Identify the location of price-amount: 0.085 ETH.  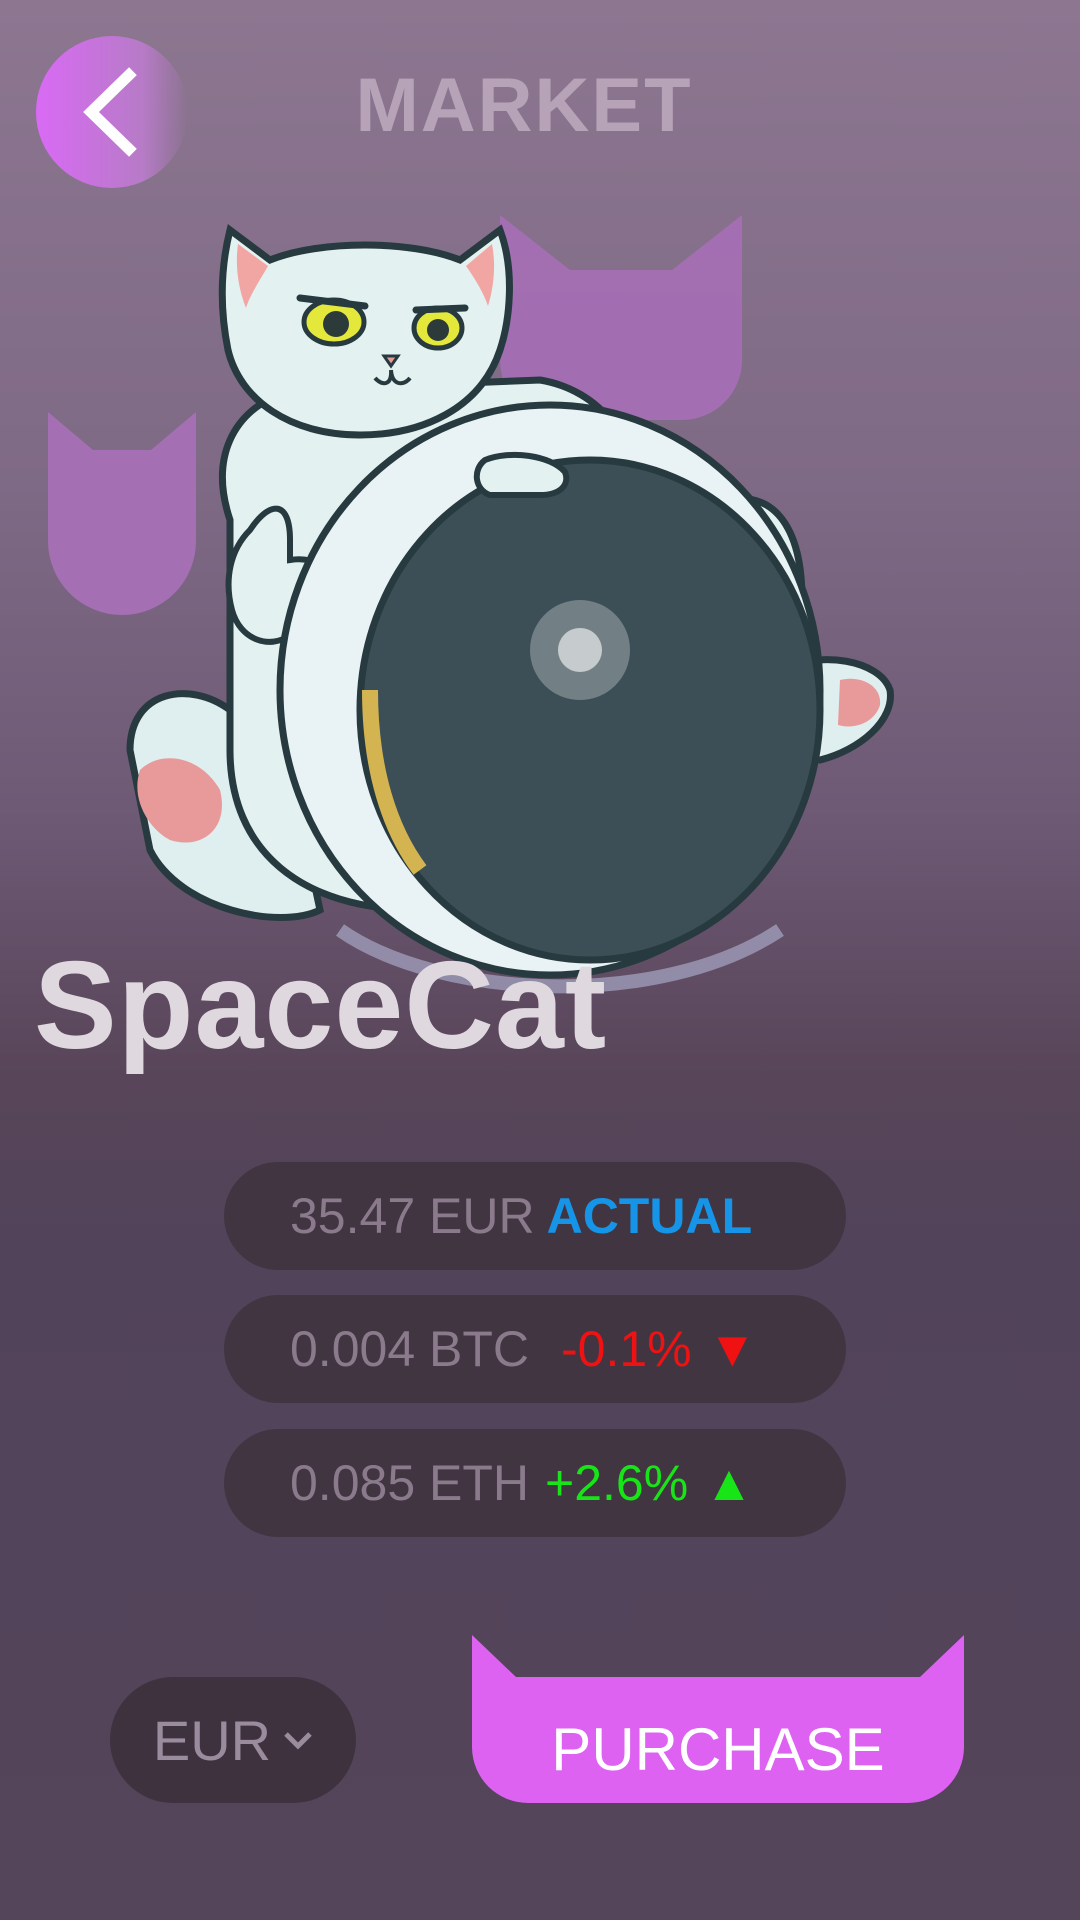
(410, 1483).